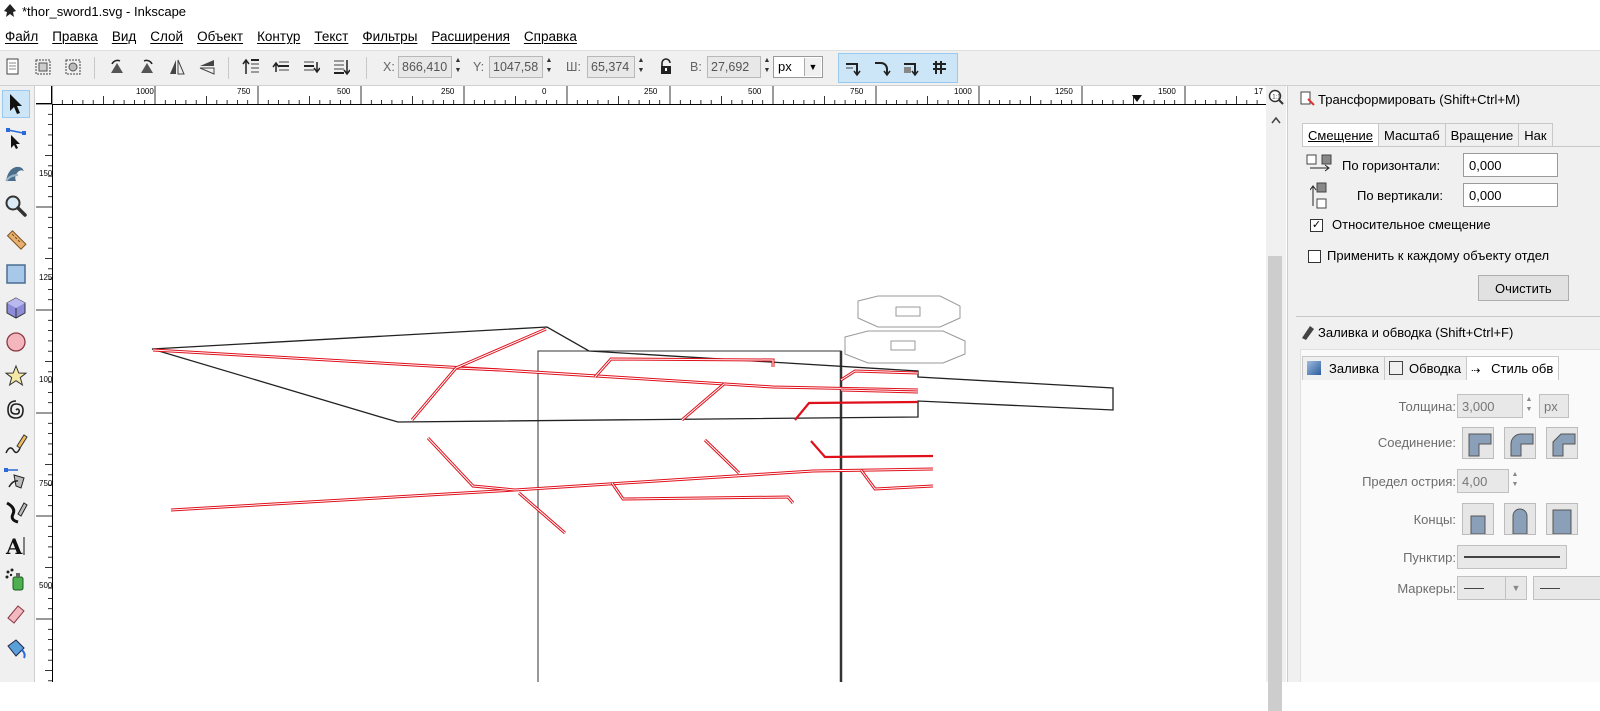 This screenshot has height=711, width=1600. Describe the element at coordinates (1529, 406) in the screenshot. I see `stroke-width-spinner-icon: ▲ ▼` at that location.